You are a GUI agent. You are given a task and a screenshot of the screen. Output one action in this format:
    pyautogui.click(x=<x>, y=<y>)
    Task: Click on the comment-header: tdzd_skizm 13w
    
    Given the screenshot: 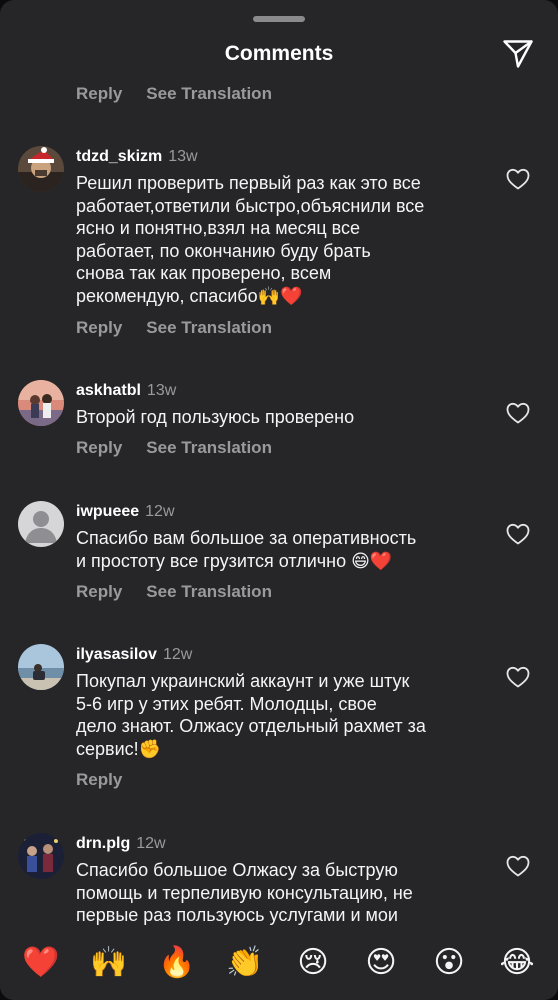 What is the action you would take?
    pyautogui.click(x=137, y=157)
    